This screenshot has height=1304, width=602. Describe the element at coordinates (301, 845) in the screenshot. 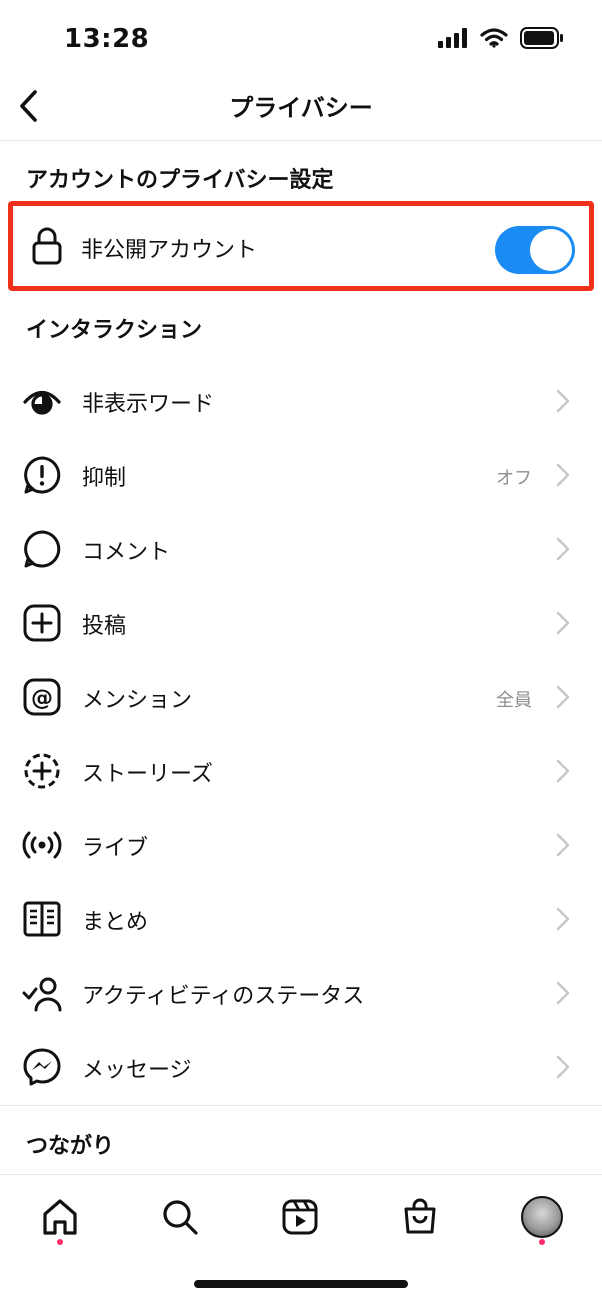

I see `menu-item-live: ライブ` at that location.